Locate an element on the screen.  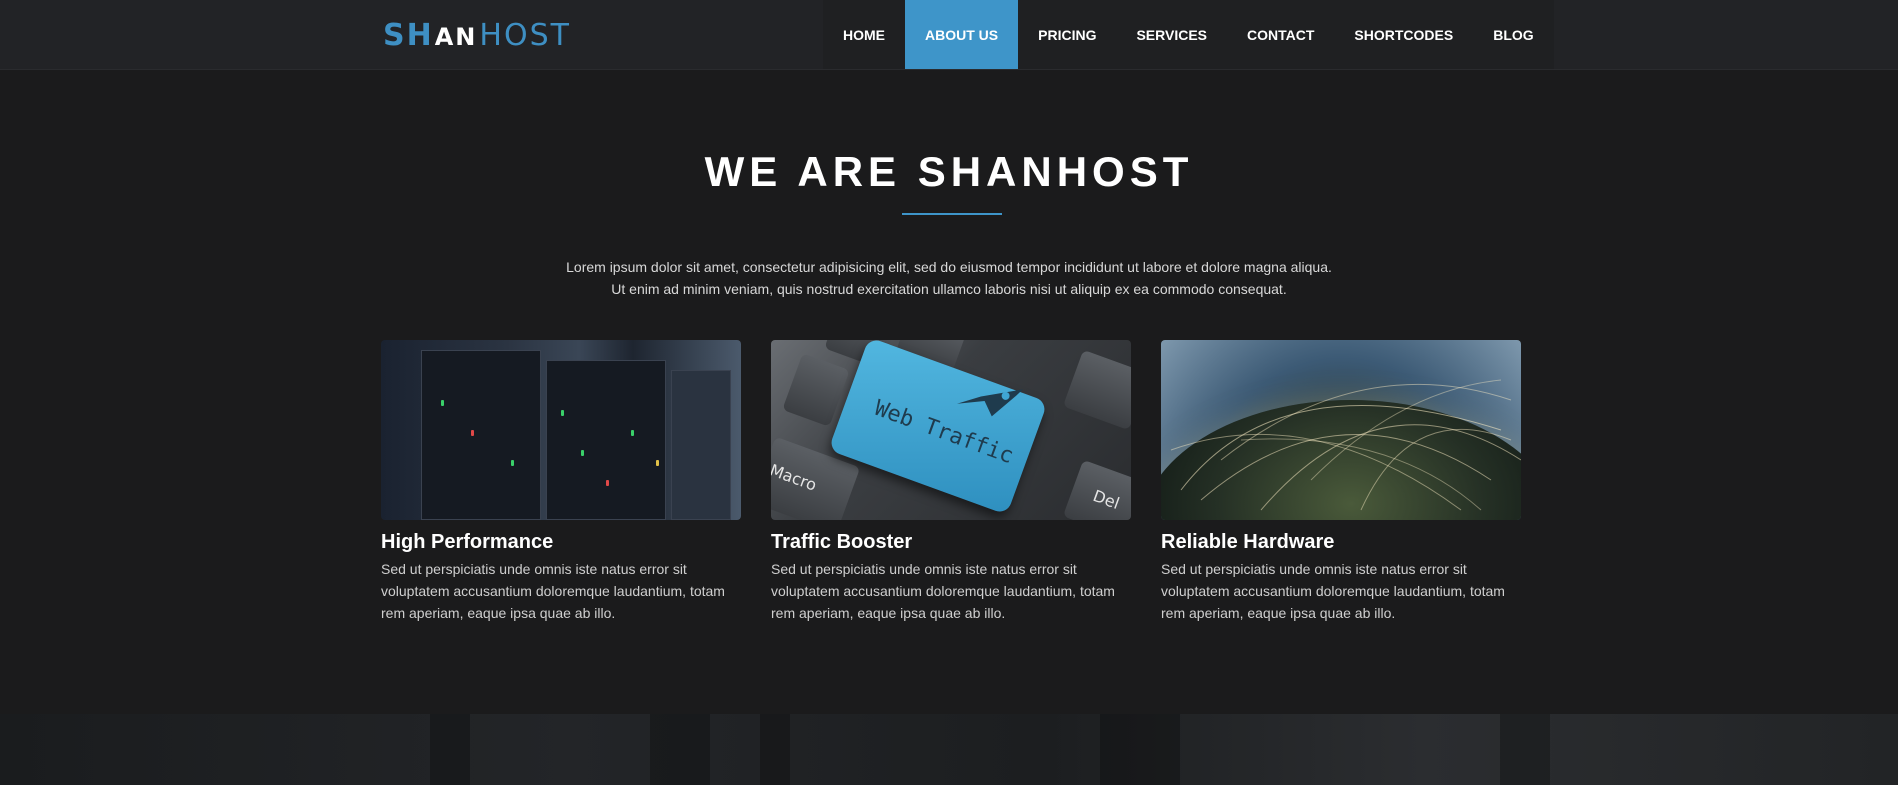
server-rack-image is located at coordinates (561, 430).